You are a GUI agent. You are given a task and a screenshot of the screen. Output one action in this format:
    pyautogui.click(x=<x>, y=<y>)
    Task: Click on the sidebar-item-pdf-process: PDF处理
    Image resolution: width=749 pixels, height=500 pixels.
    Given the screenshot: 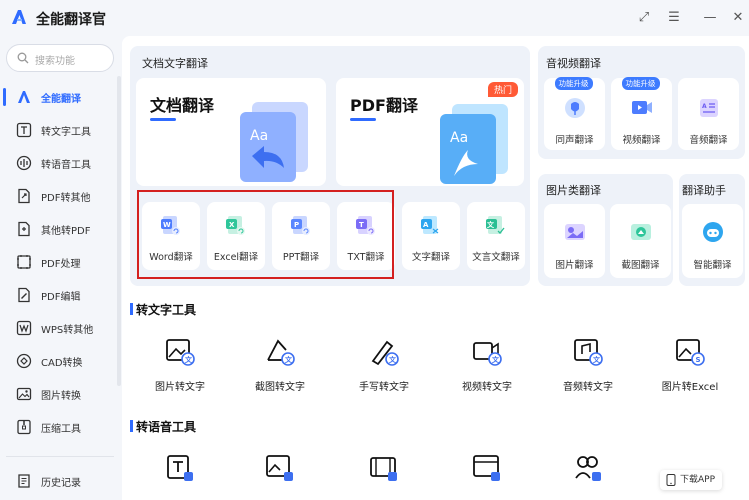 What is the action you would take?
    pyautogui.click(x=60, y=262)
    